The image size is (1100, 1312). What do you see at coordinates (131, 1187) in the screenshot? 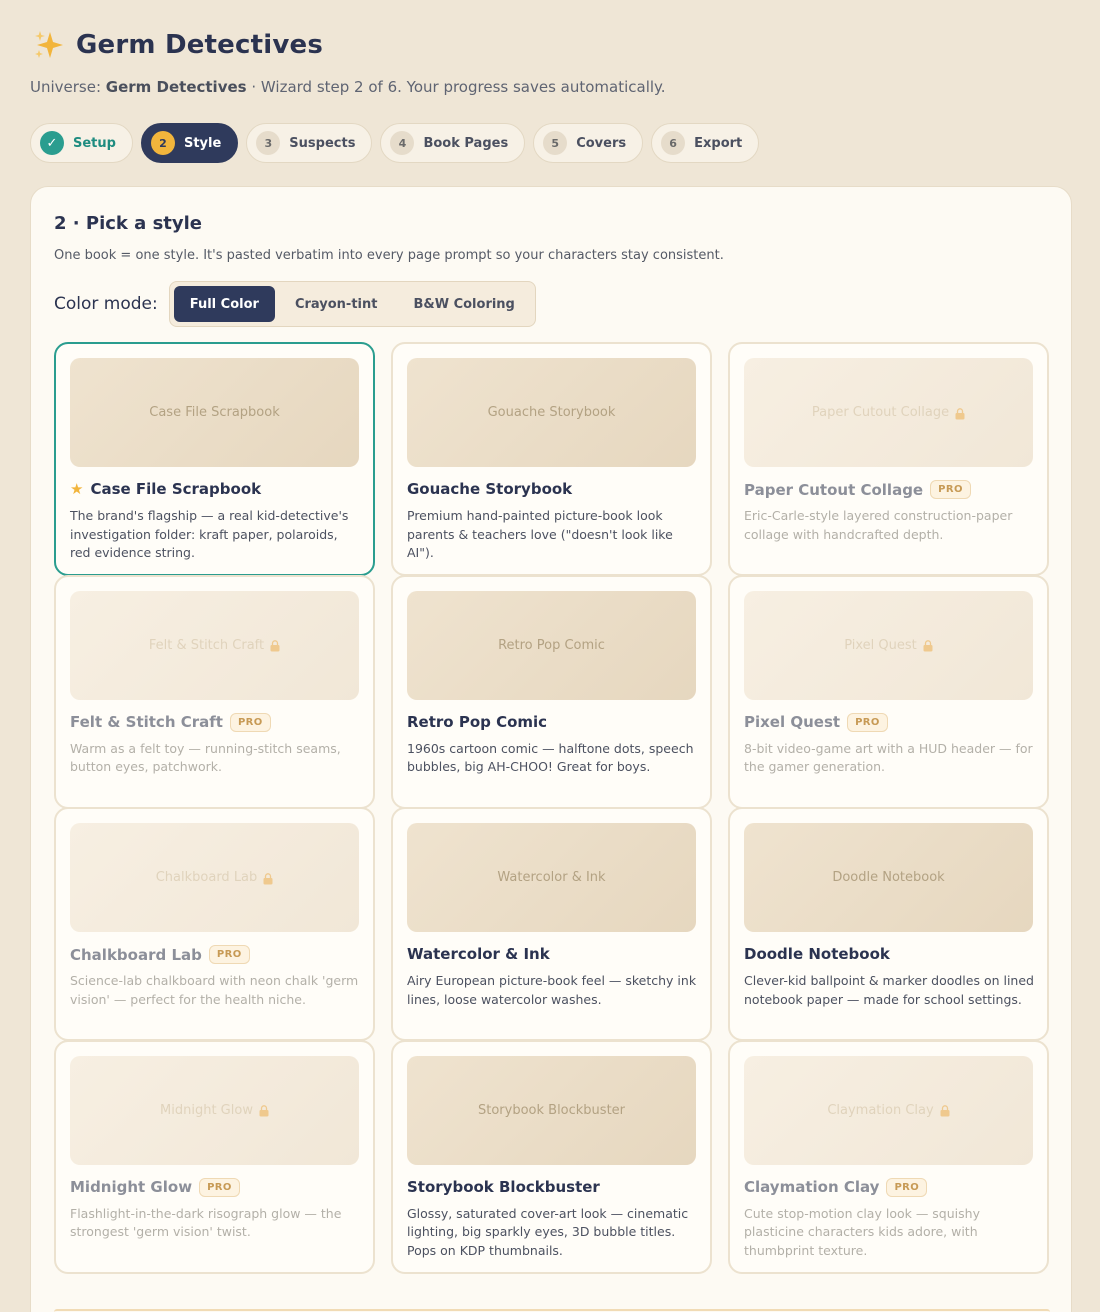
I see `style-name: Midnight Glow` at bounding box center [131, 1187].